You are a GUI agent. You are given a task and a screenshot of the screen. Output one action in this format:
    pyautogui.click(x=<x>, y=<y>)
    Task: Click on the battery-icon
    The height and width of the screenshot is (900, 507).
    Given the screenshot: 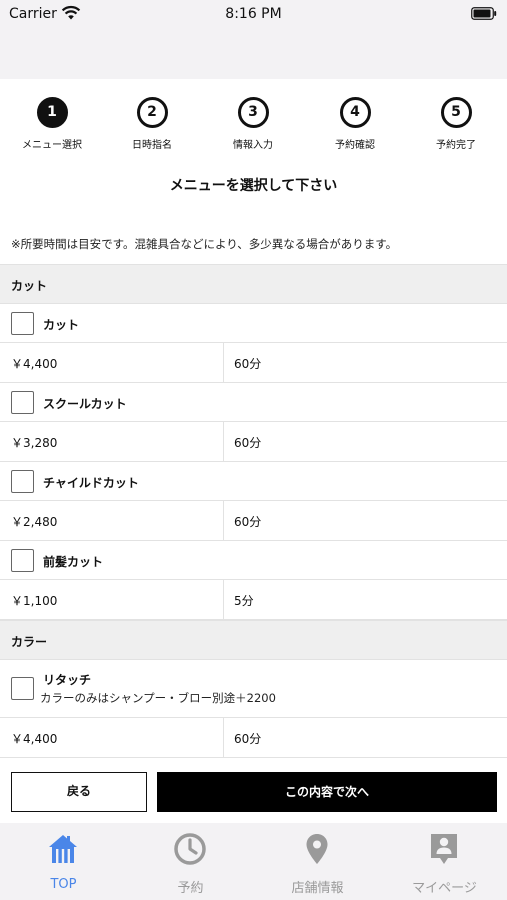 What is the action you would take?
    pyautogui.click(x=484, y=15)
    